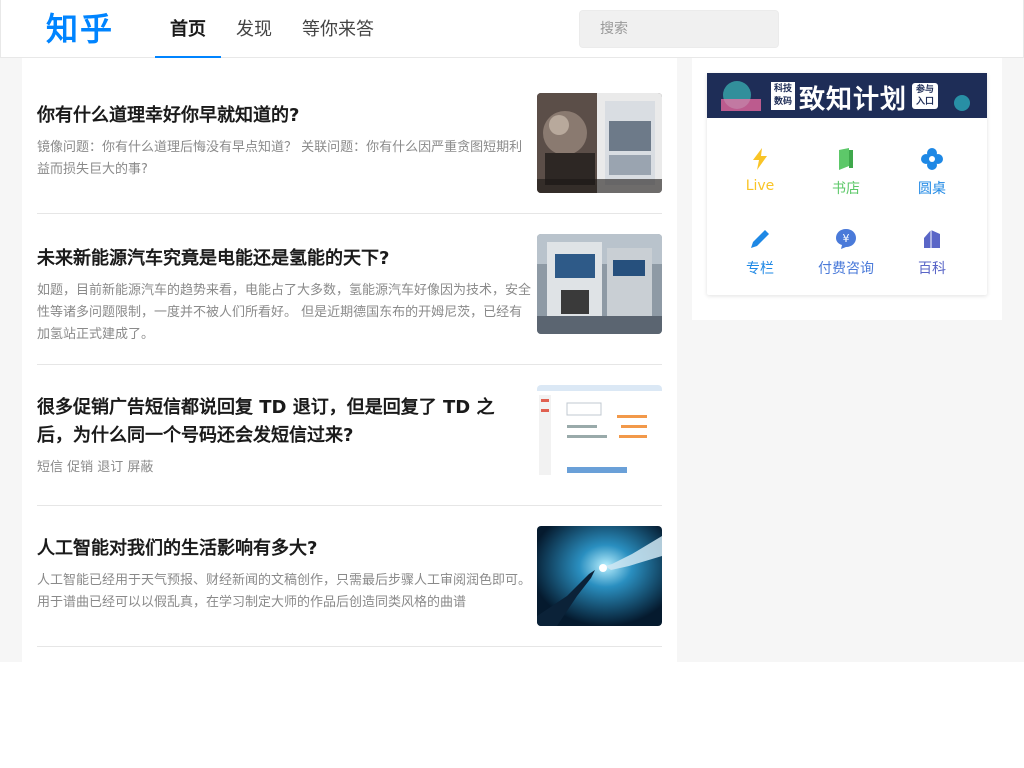 The width and height of the screenshot is (1024, 768). I want to click on tool-label: 付费咨询, so click(846, 269).